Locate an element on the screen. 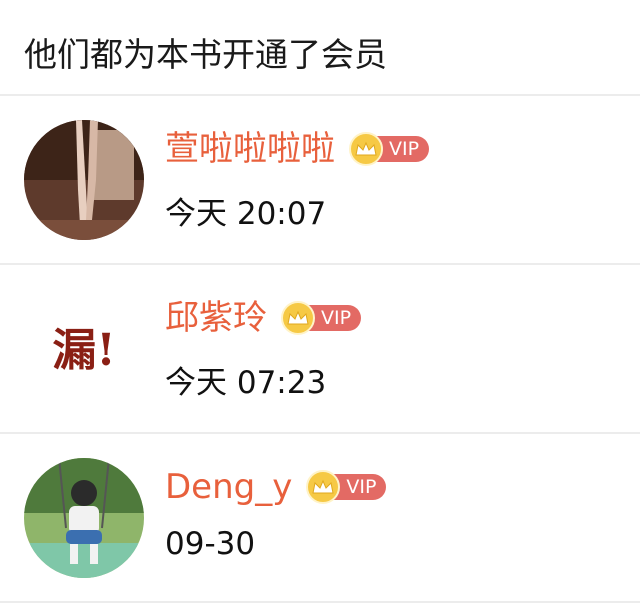 This screenshot has height=609, width=640. member-name: 邱紫玲 is located at coordinates (216, 318).